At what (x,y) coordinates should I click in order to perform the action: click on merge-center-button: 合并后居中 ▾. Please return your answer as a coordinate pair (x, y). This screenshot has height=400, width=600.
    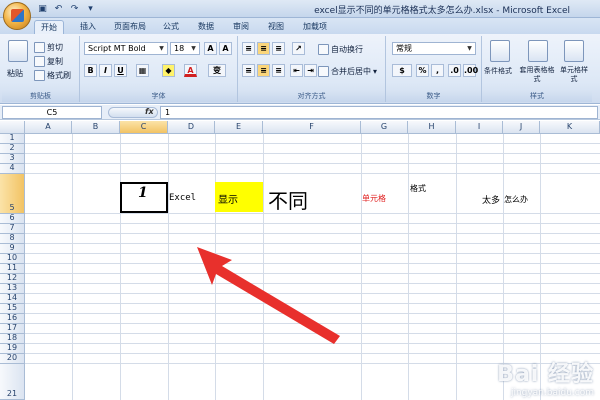
    Looking at the image, I should click on (347, 71).